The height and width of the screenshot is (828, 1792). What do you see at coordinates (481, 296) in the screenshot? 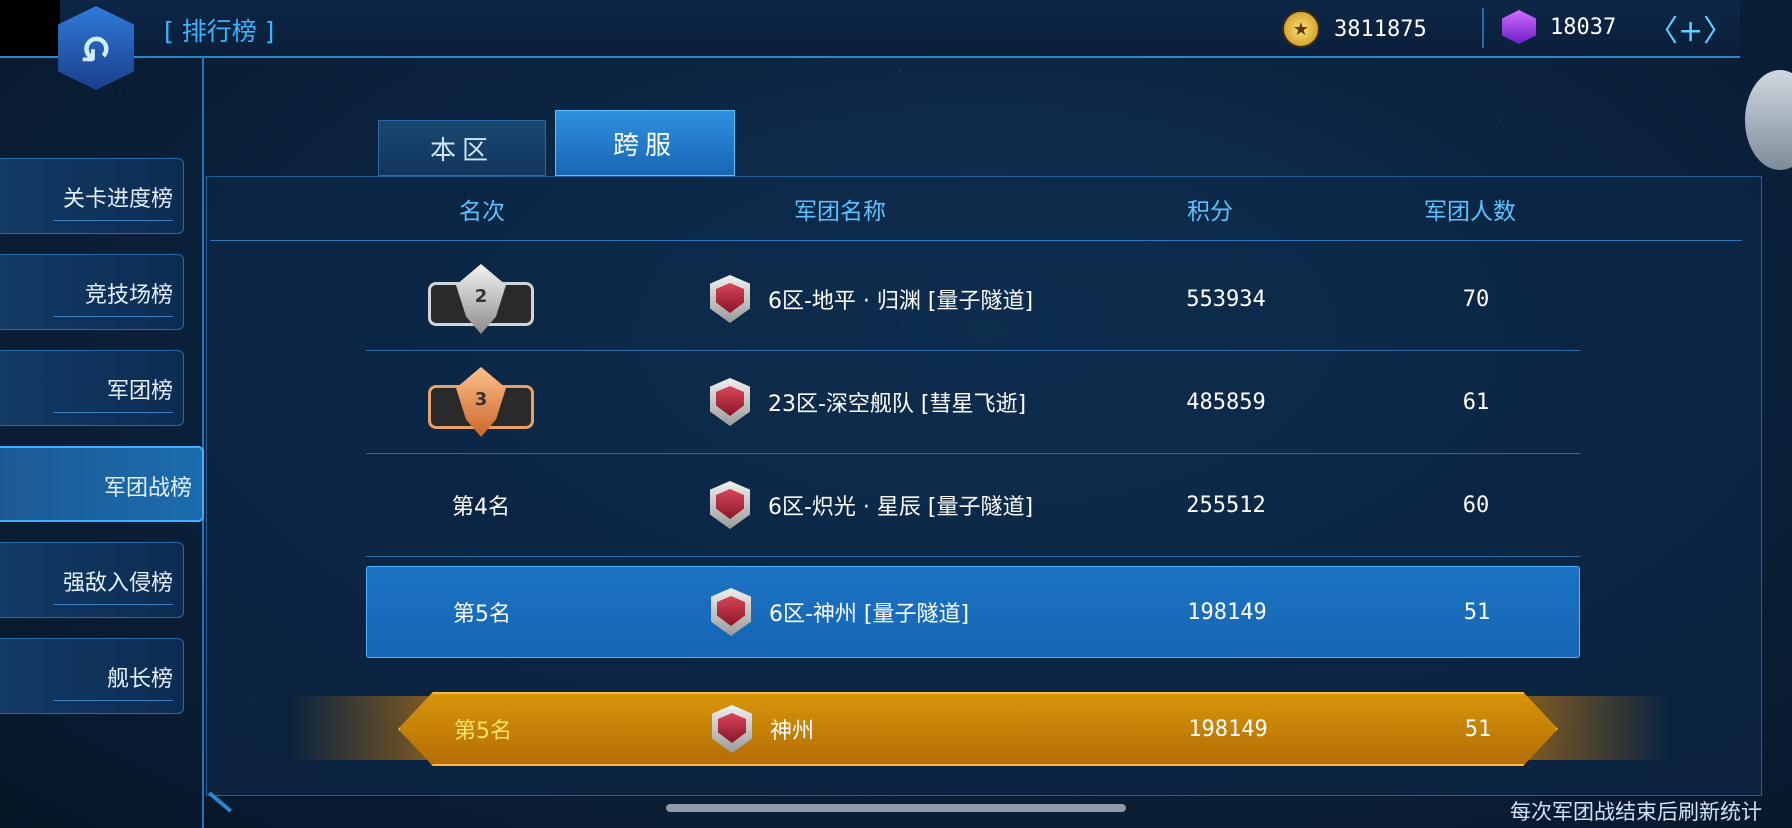
I see `medal-rank: 2` at bounding box center [481, 296].